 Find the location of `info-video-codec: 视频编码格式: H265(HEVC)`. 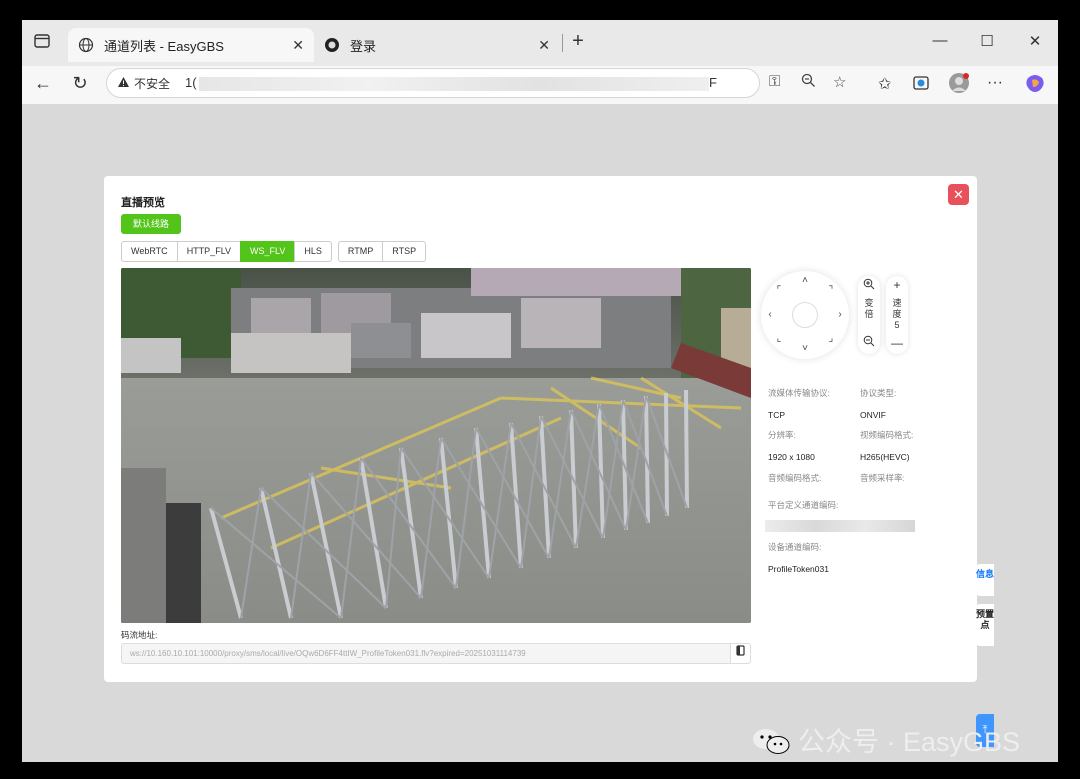

info-video-codec: 视频编码格式: H265(HEVC) is located at coordinates (886, 445).